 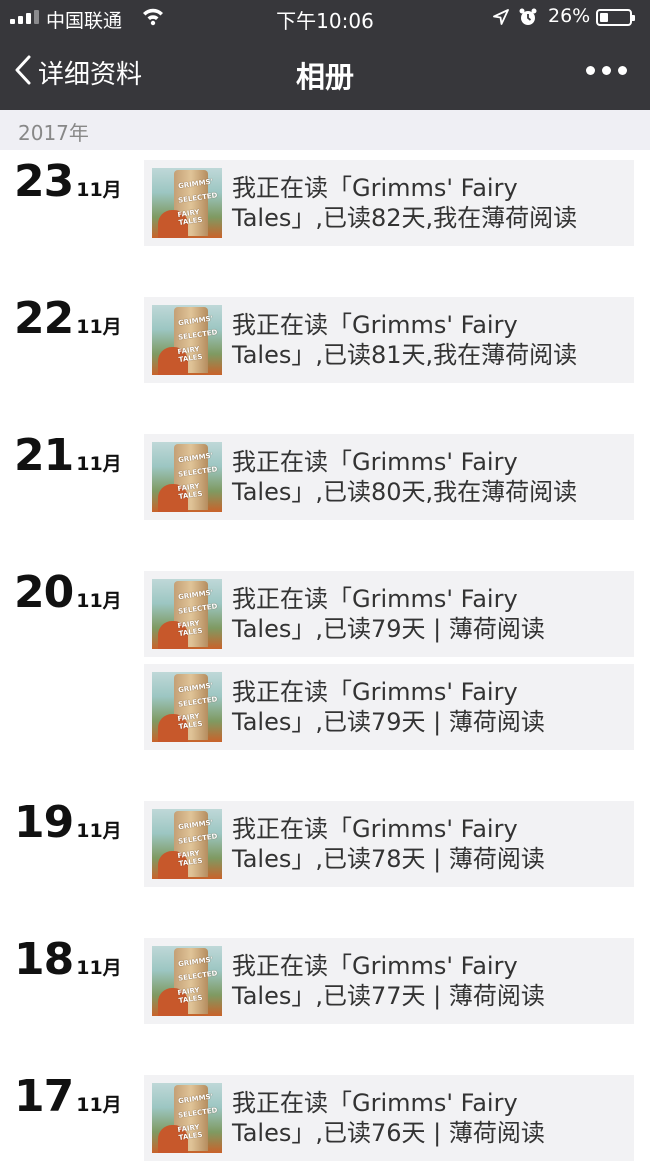 I want to click on more-dots-icon, so click(x=590, y=70).